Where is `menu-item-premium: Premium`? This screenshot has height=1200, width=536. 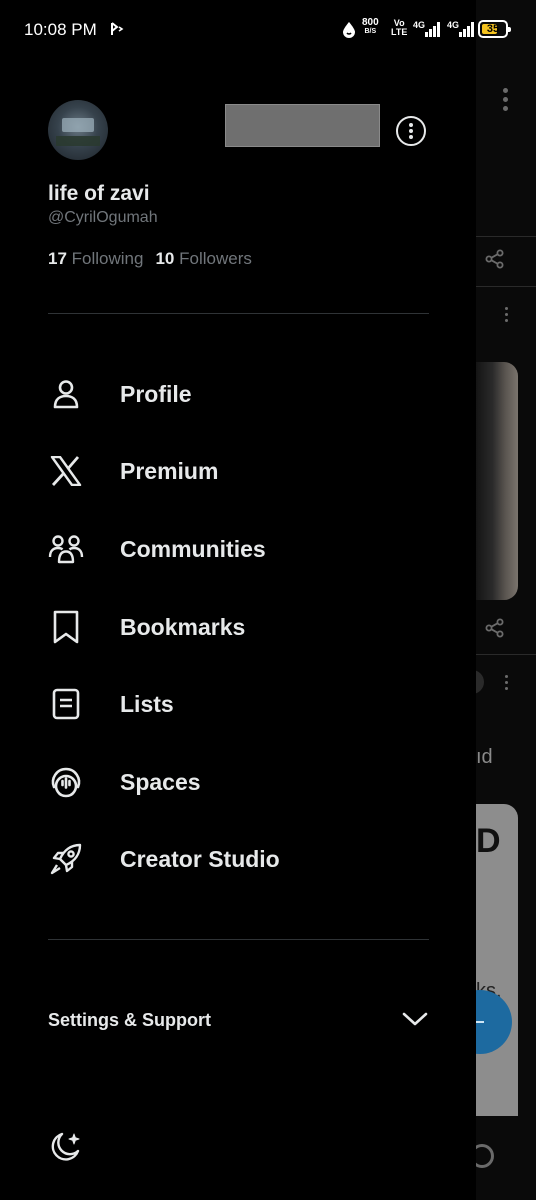 menu-item-premium: Premium is located at coordinates (240, 471).